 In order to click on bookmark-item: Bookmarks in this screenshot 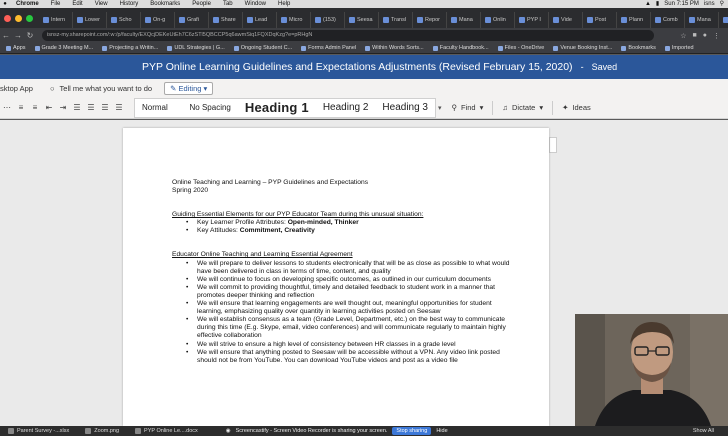, I will do `click(638, 48)`.